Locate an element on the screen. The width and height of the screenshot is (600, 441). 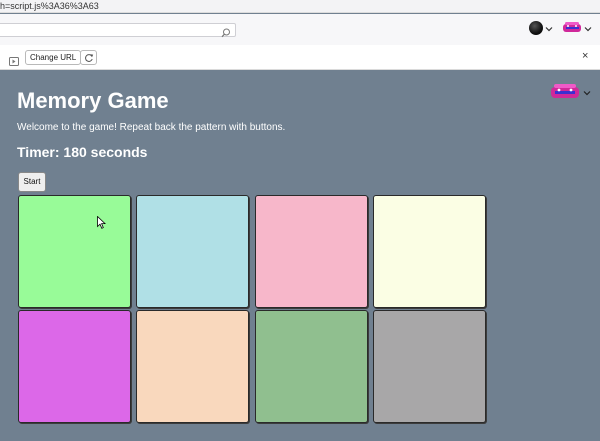
refresh-button is located at coordinates (88, 57).